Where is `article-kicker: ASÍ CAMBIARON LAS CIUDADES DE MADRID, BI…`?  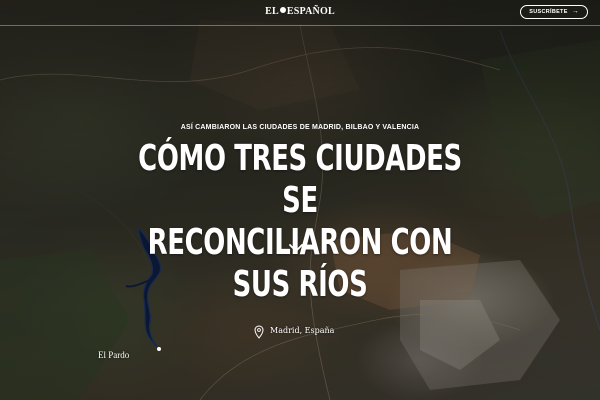
article-kicker: ASÍ CAMBIARON LAS CIUDADES DE MADRID, BI… is located at coordinates (300, 127).